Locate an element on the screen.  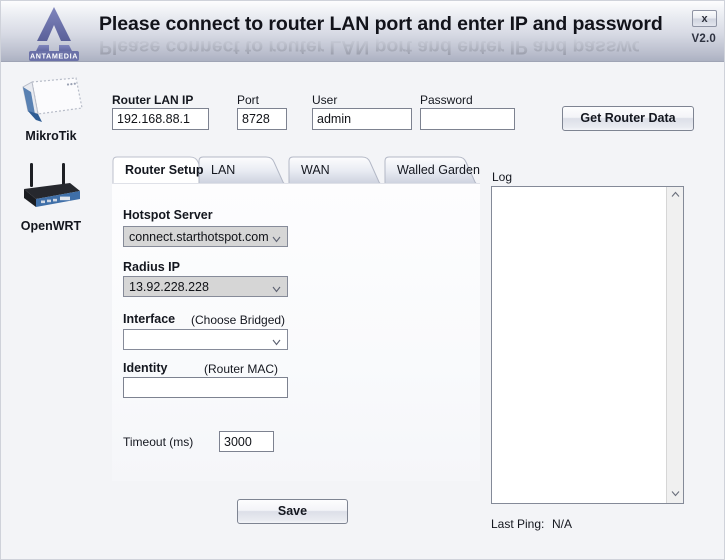
tab-router-setup: Router Setup is located at coordinates (161, 170).